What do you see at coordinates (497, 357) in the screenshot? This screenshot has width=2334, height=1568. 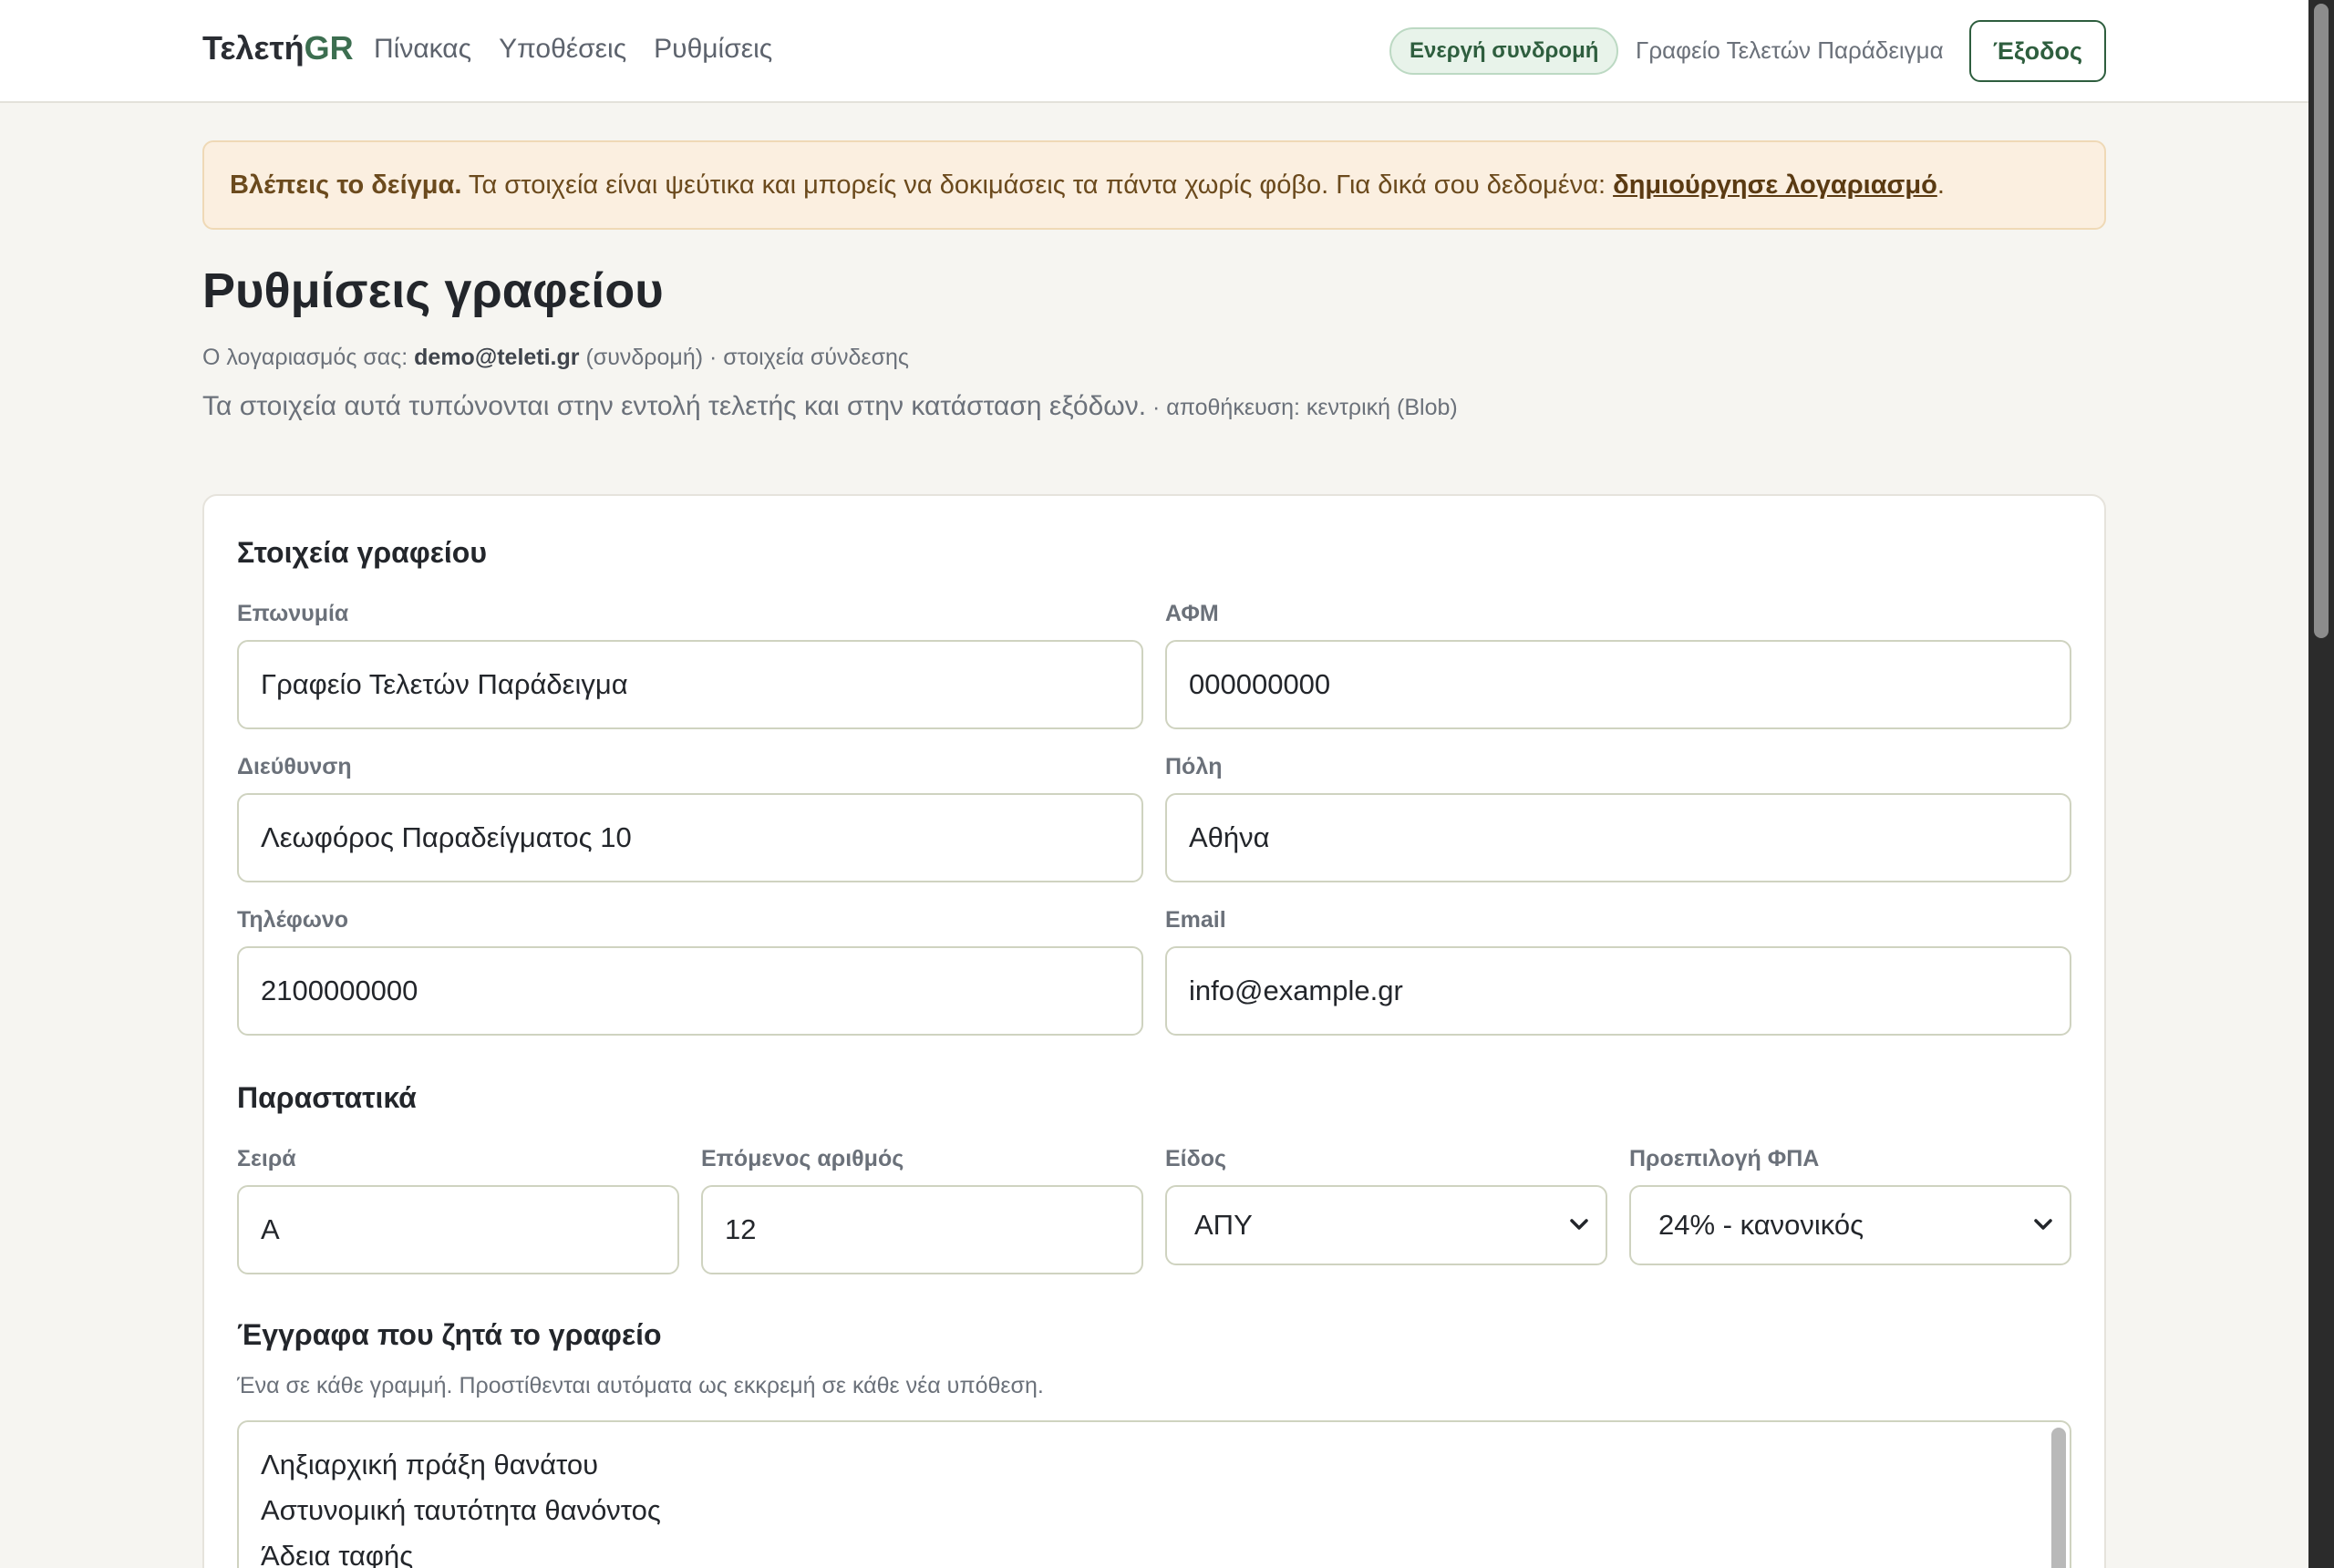 I see `account-email: demo@teleti.gr` at bounding box center [497, 357].